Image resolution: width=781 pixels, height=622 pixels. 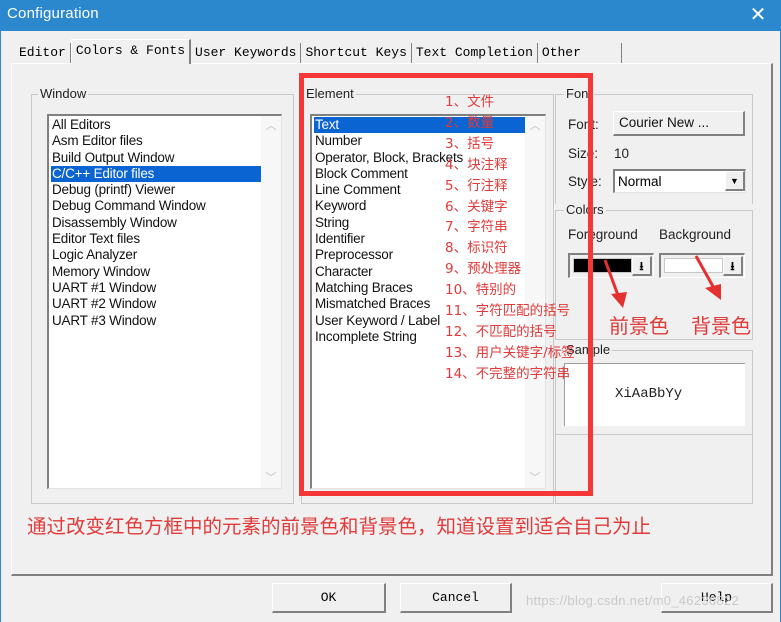 What do you see at coordinates (156, 174) in the screenshot?
I see `window-list-item: C/C++ Editor files` at bounding box center [156, 174].